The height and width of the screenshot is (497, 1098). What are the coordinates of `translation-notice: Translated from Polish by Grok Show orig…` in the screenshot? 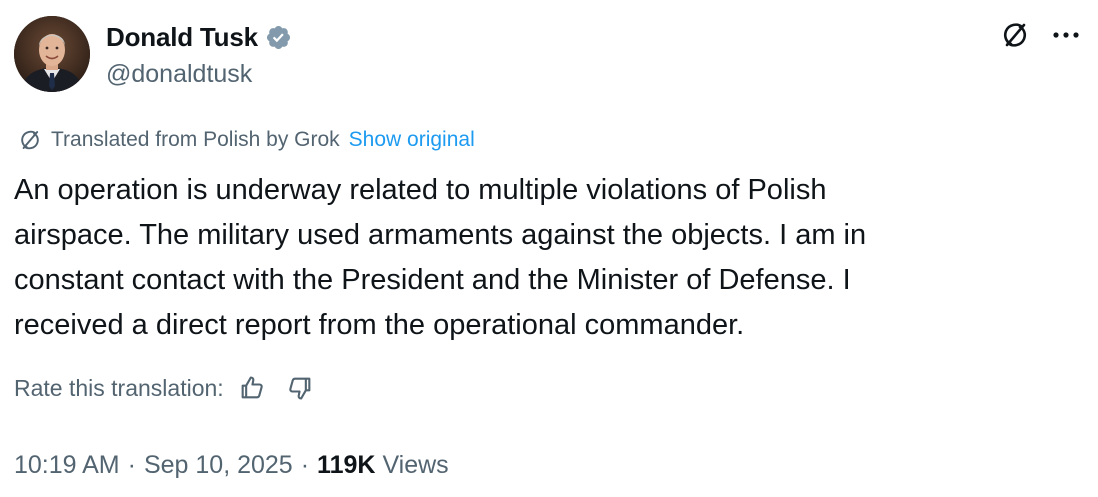 It's located at (246, 140).